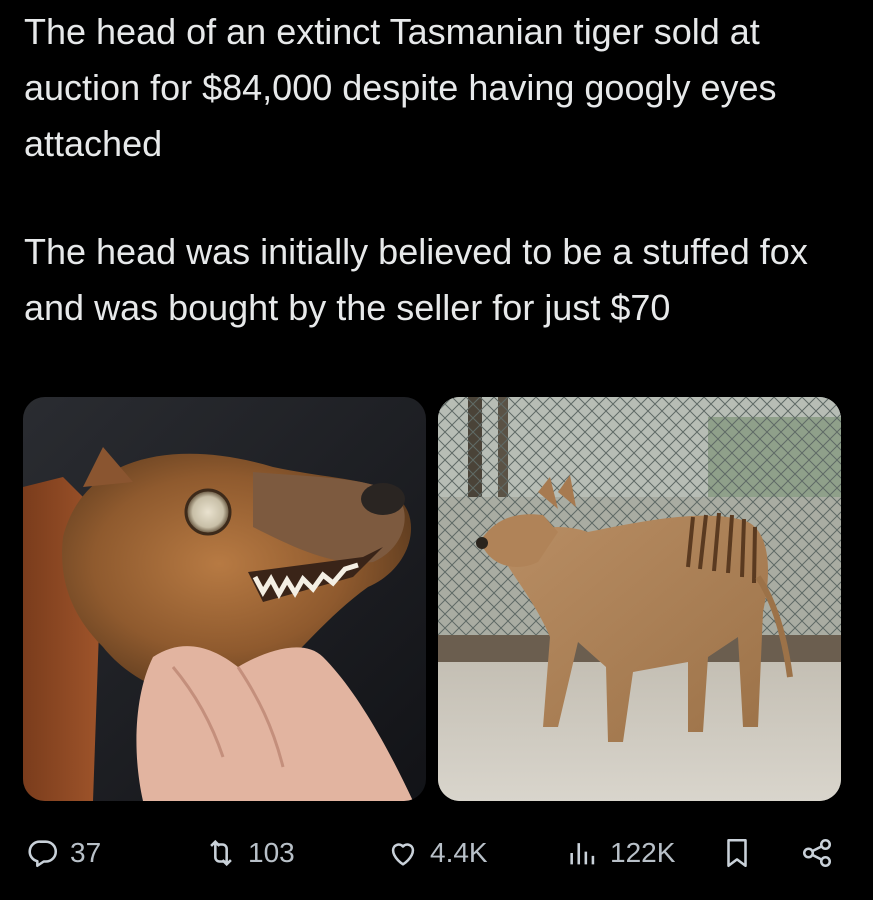  Describe the element at coordinates (271, 852) in the screenshot. I see `retweet-count: 103` at that location.